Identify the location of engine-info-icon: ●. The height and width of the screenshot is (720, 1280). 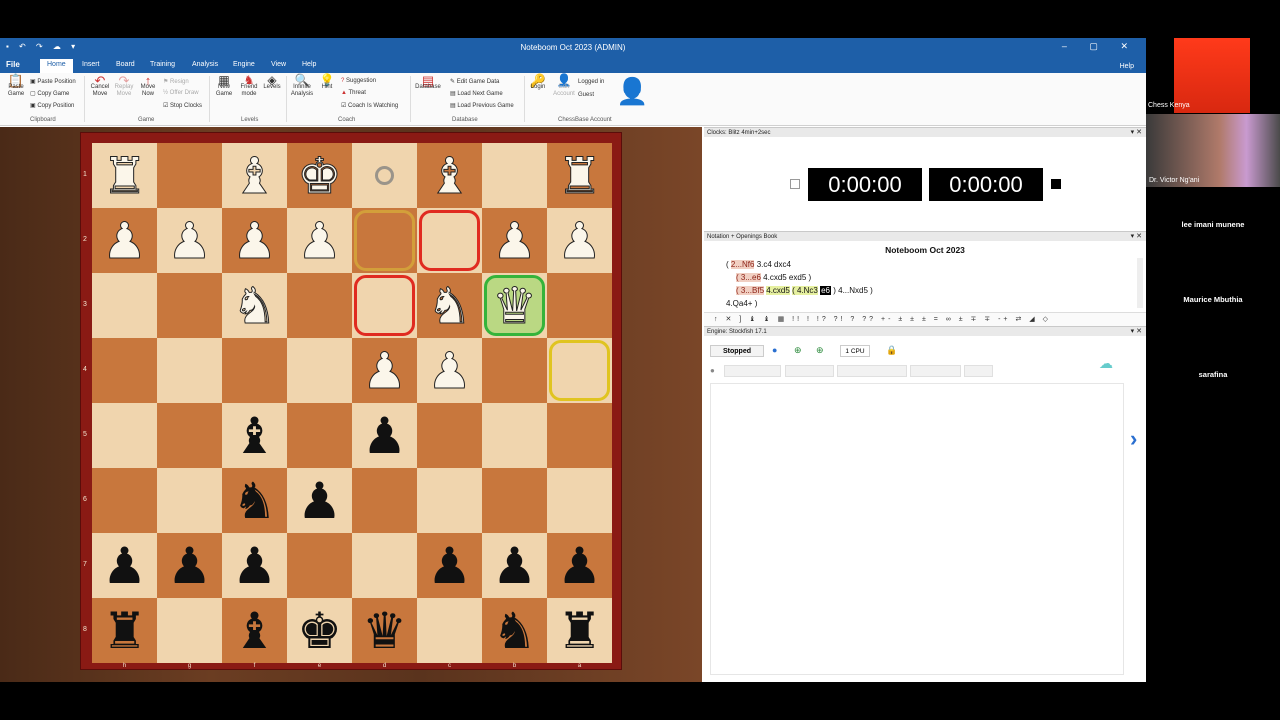
(774, 350).